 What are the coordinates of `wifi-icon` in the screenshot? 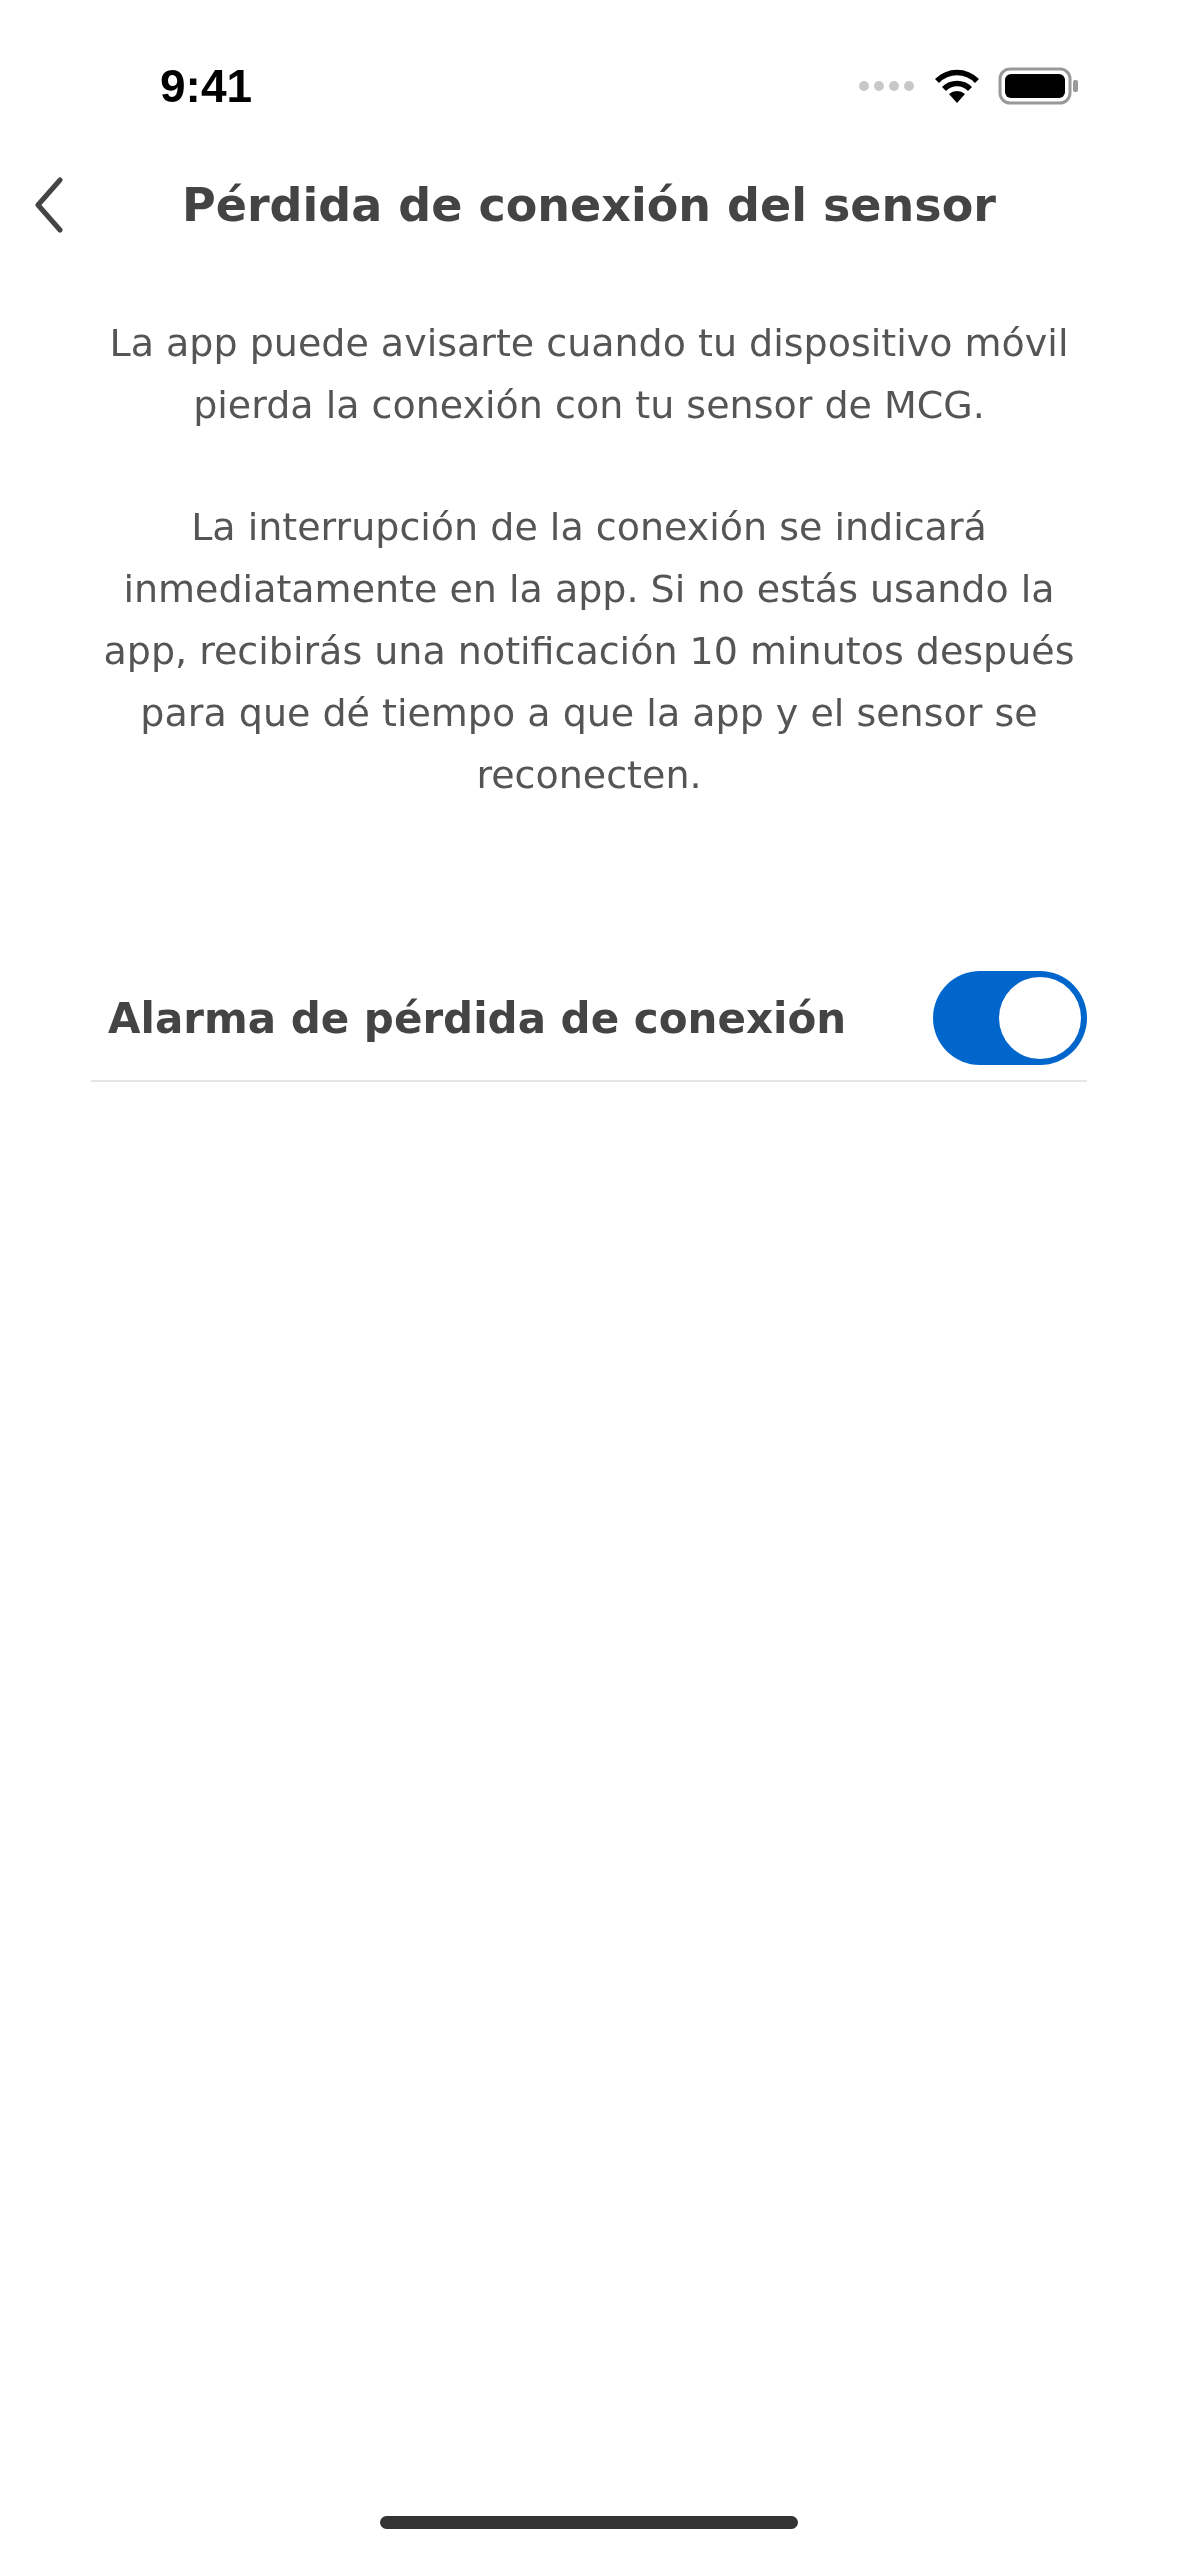 It's located at (957, 86).